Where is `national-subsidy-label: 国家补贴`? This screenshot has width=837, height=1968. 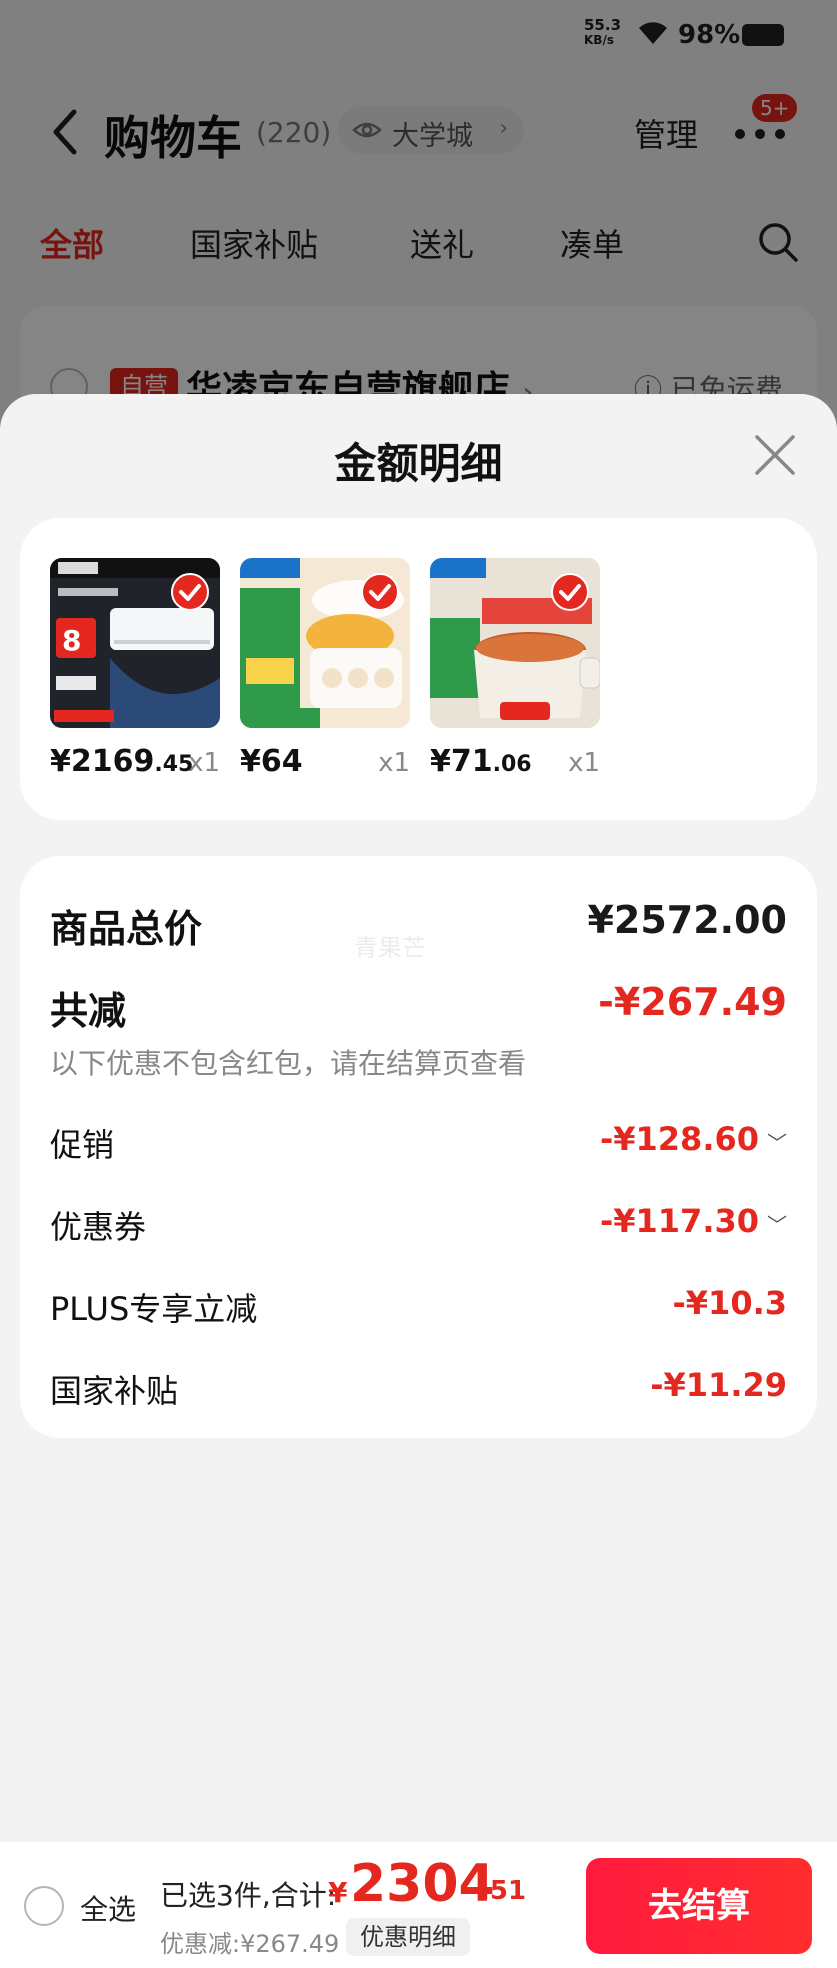 national-subsidy-label: 国家补贴 is located at coordinates (114, 1391).